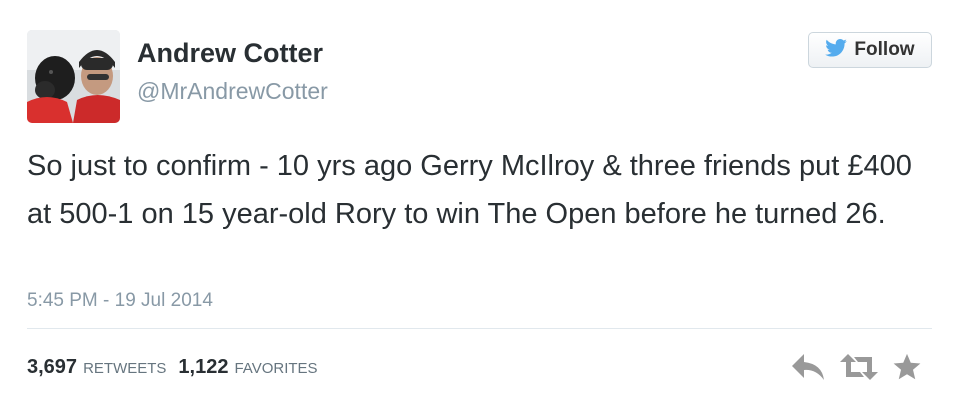  I want to click on tweet-actions, so click(856, 369).